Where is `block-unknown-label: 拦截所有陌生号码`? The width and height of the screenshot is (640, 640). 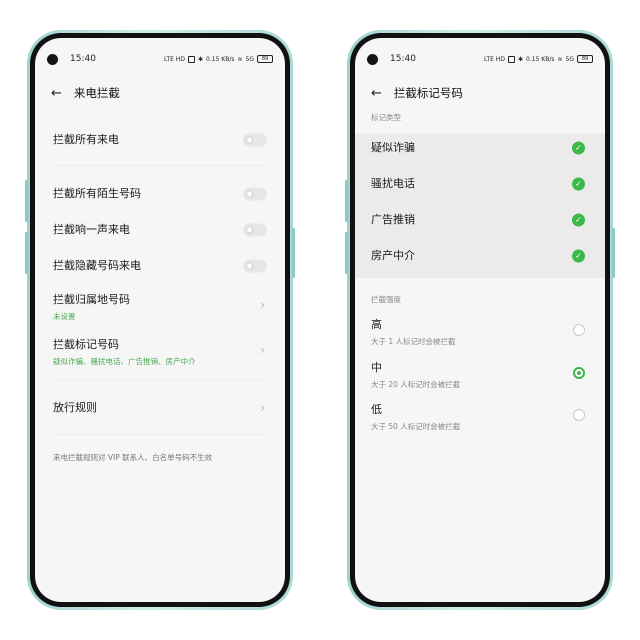 block-unknown-label: 拦截所有陌生号码 is located at coordinates (97, 193).